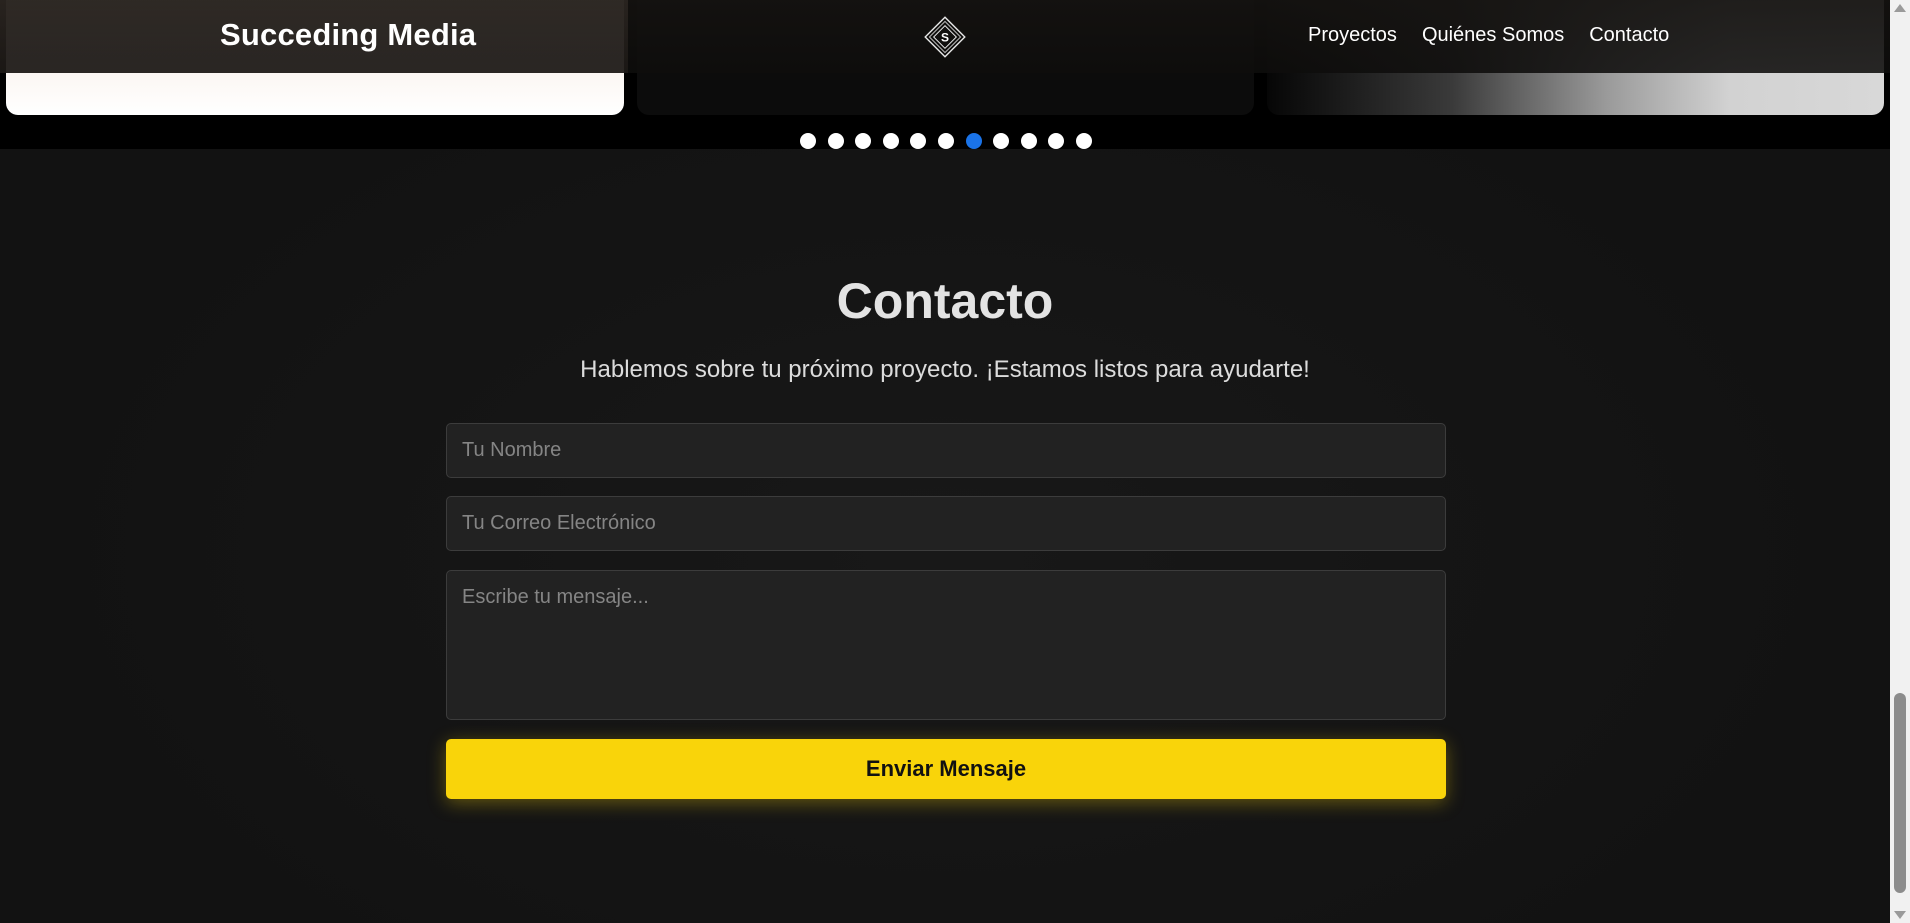 This screenshot has width=1910, height=923. What do you see at coordinates (946, 769) in the screenshot?
I see `send-message-button: Enviar Mensaje` at bounding box center [946, 769].